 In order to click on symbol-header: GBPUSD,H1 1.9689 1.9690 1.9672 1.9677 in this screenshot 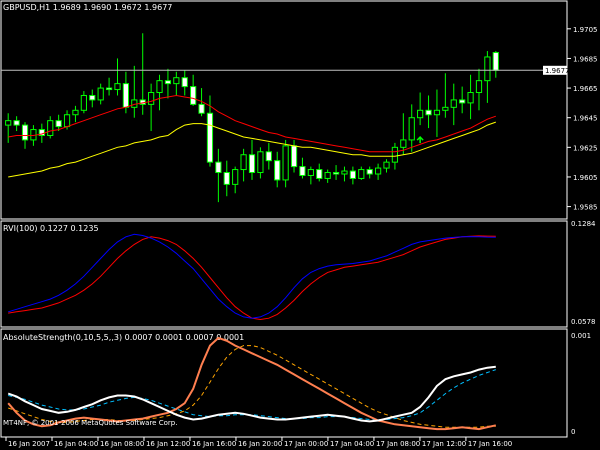, I will do `click(87, 7)`.